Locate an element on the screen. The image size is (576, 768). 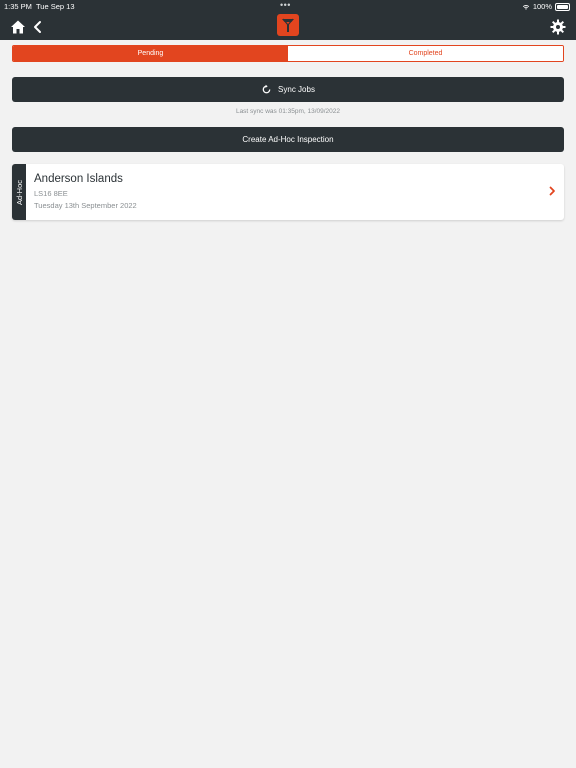
create-adhoc-button: Create Ad-Hoc Inspection is located at coordinates (288, 139).